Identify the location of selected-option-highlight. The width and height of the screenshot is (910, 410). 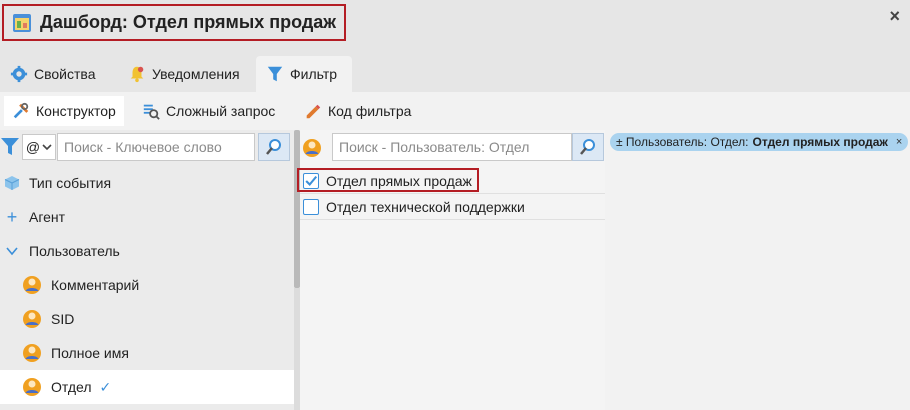
(388, 180).